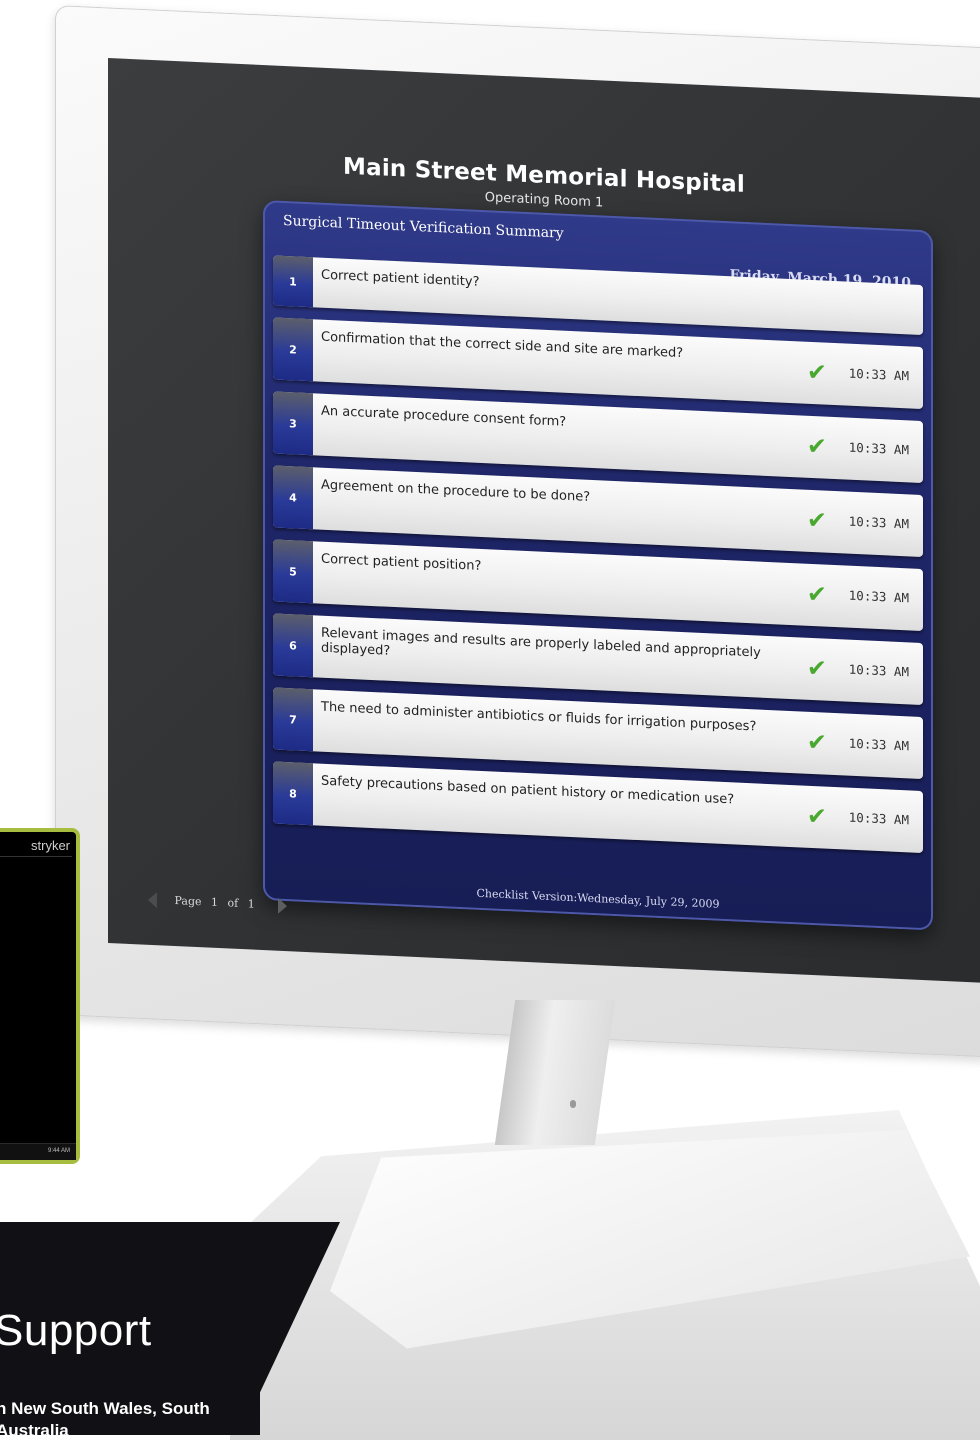 This screenshot has width=980, height=1442. Describe the element at coordinates (188, 901) in the screenshot. I see `page-label: Page` at that location.